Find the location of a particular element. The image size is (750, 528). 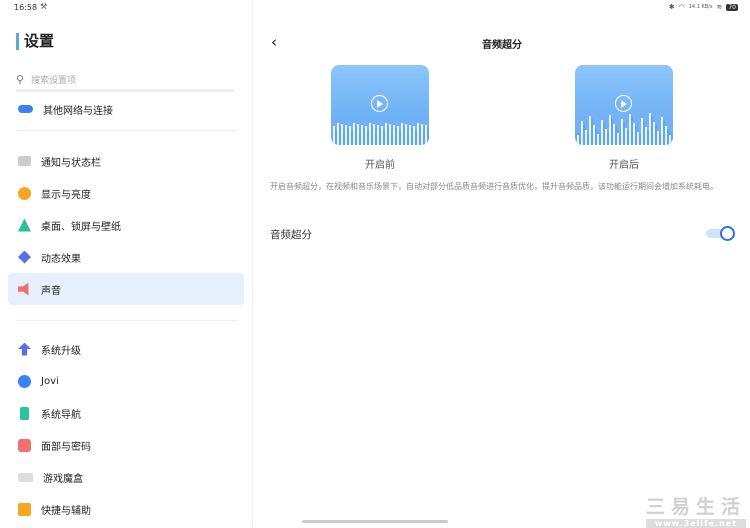

network-icon is located at coordinates (25, 109).